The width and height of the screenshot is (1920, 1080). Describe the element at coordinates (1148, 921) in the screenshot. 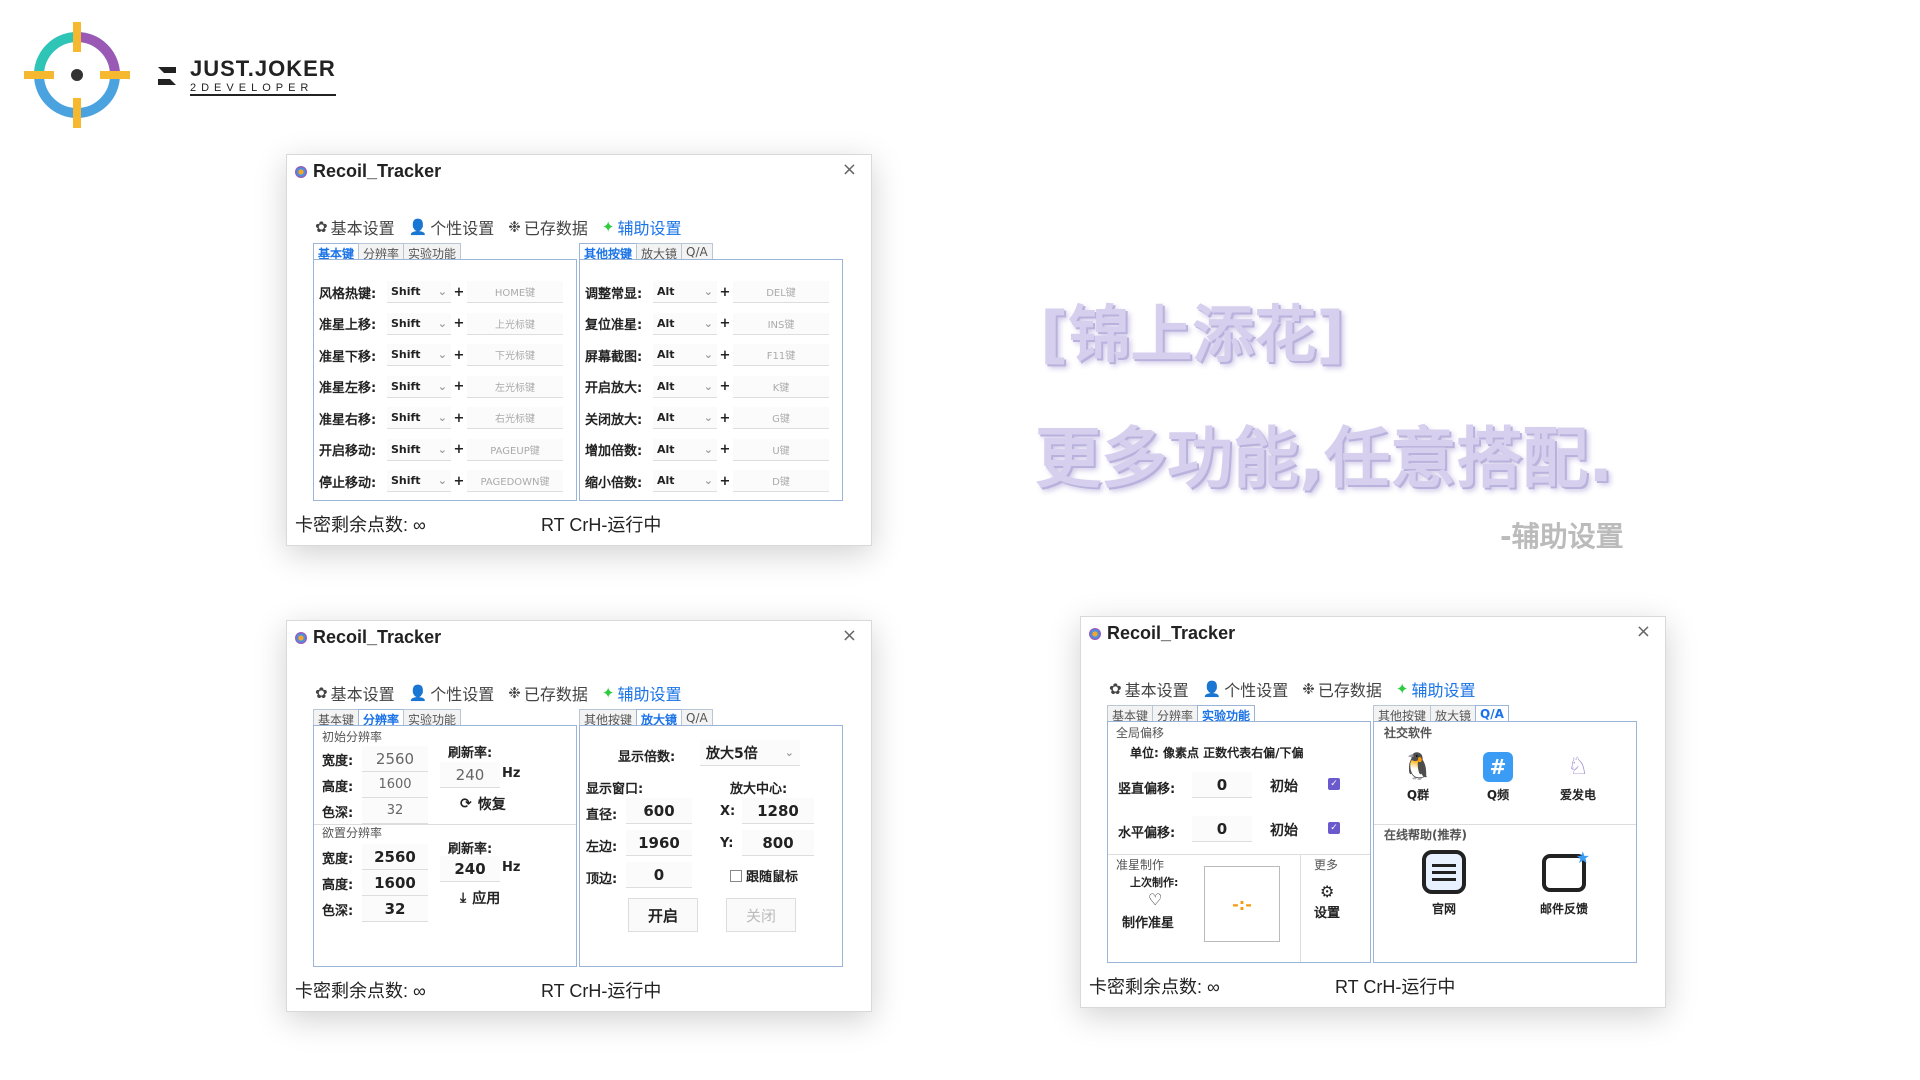

I see `make-crosshair-button: 制作准星` at that location.